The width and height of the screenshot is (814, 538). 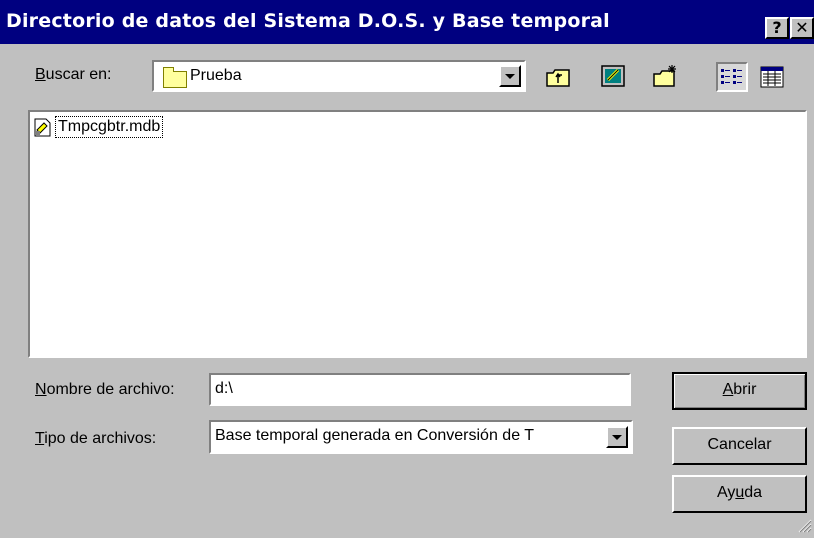 I want to click on mdb-file-icon, so click(x=43, y=127).